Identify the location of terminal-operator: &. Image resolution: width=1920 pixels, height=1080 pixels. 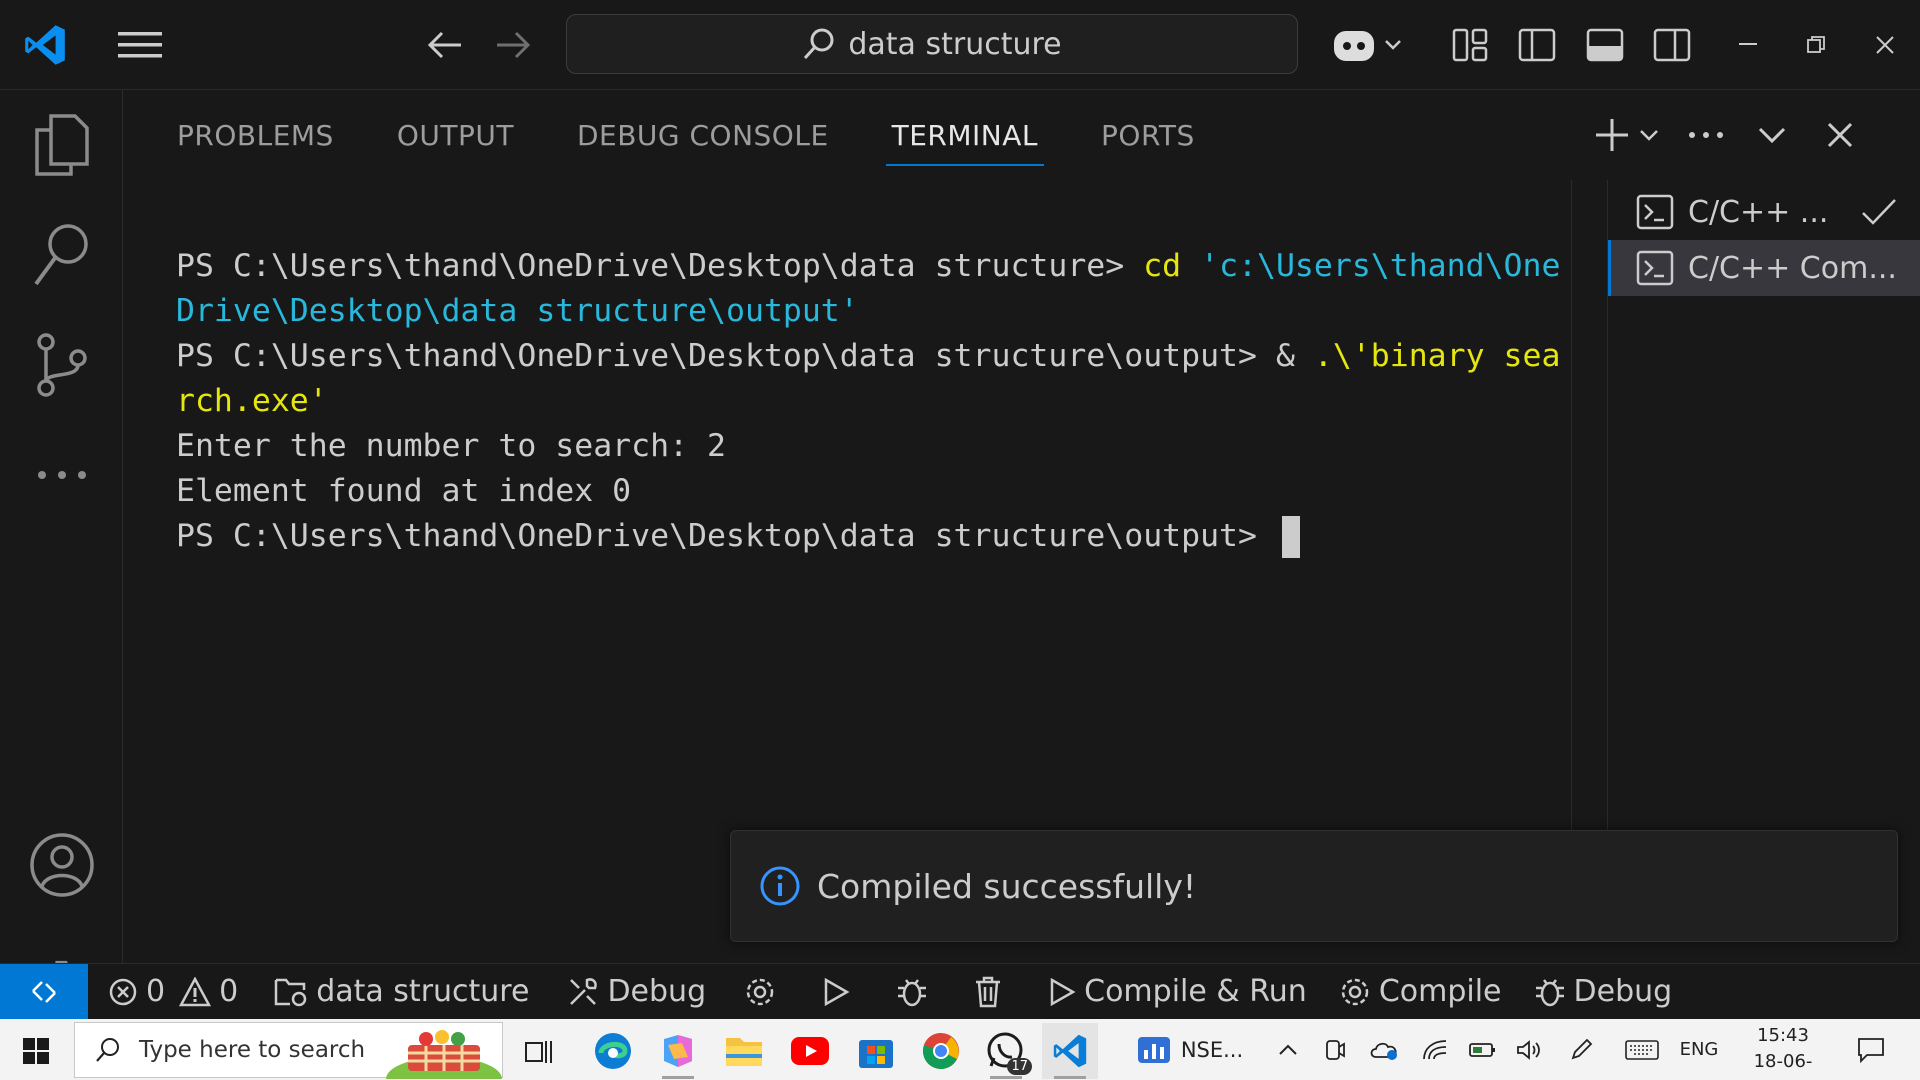
(1294, 356).